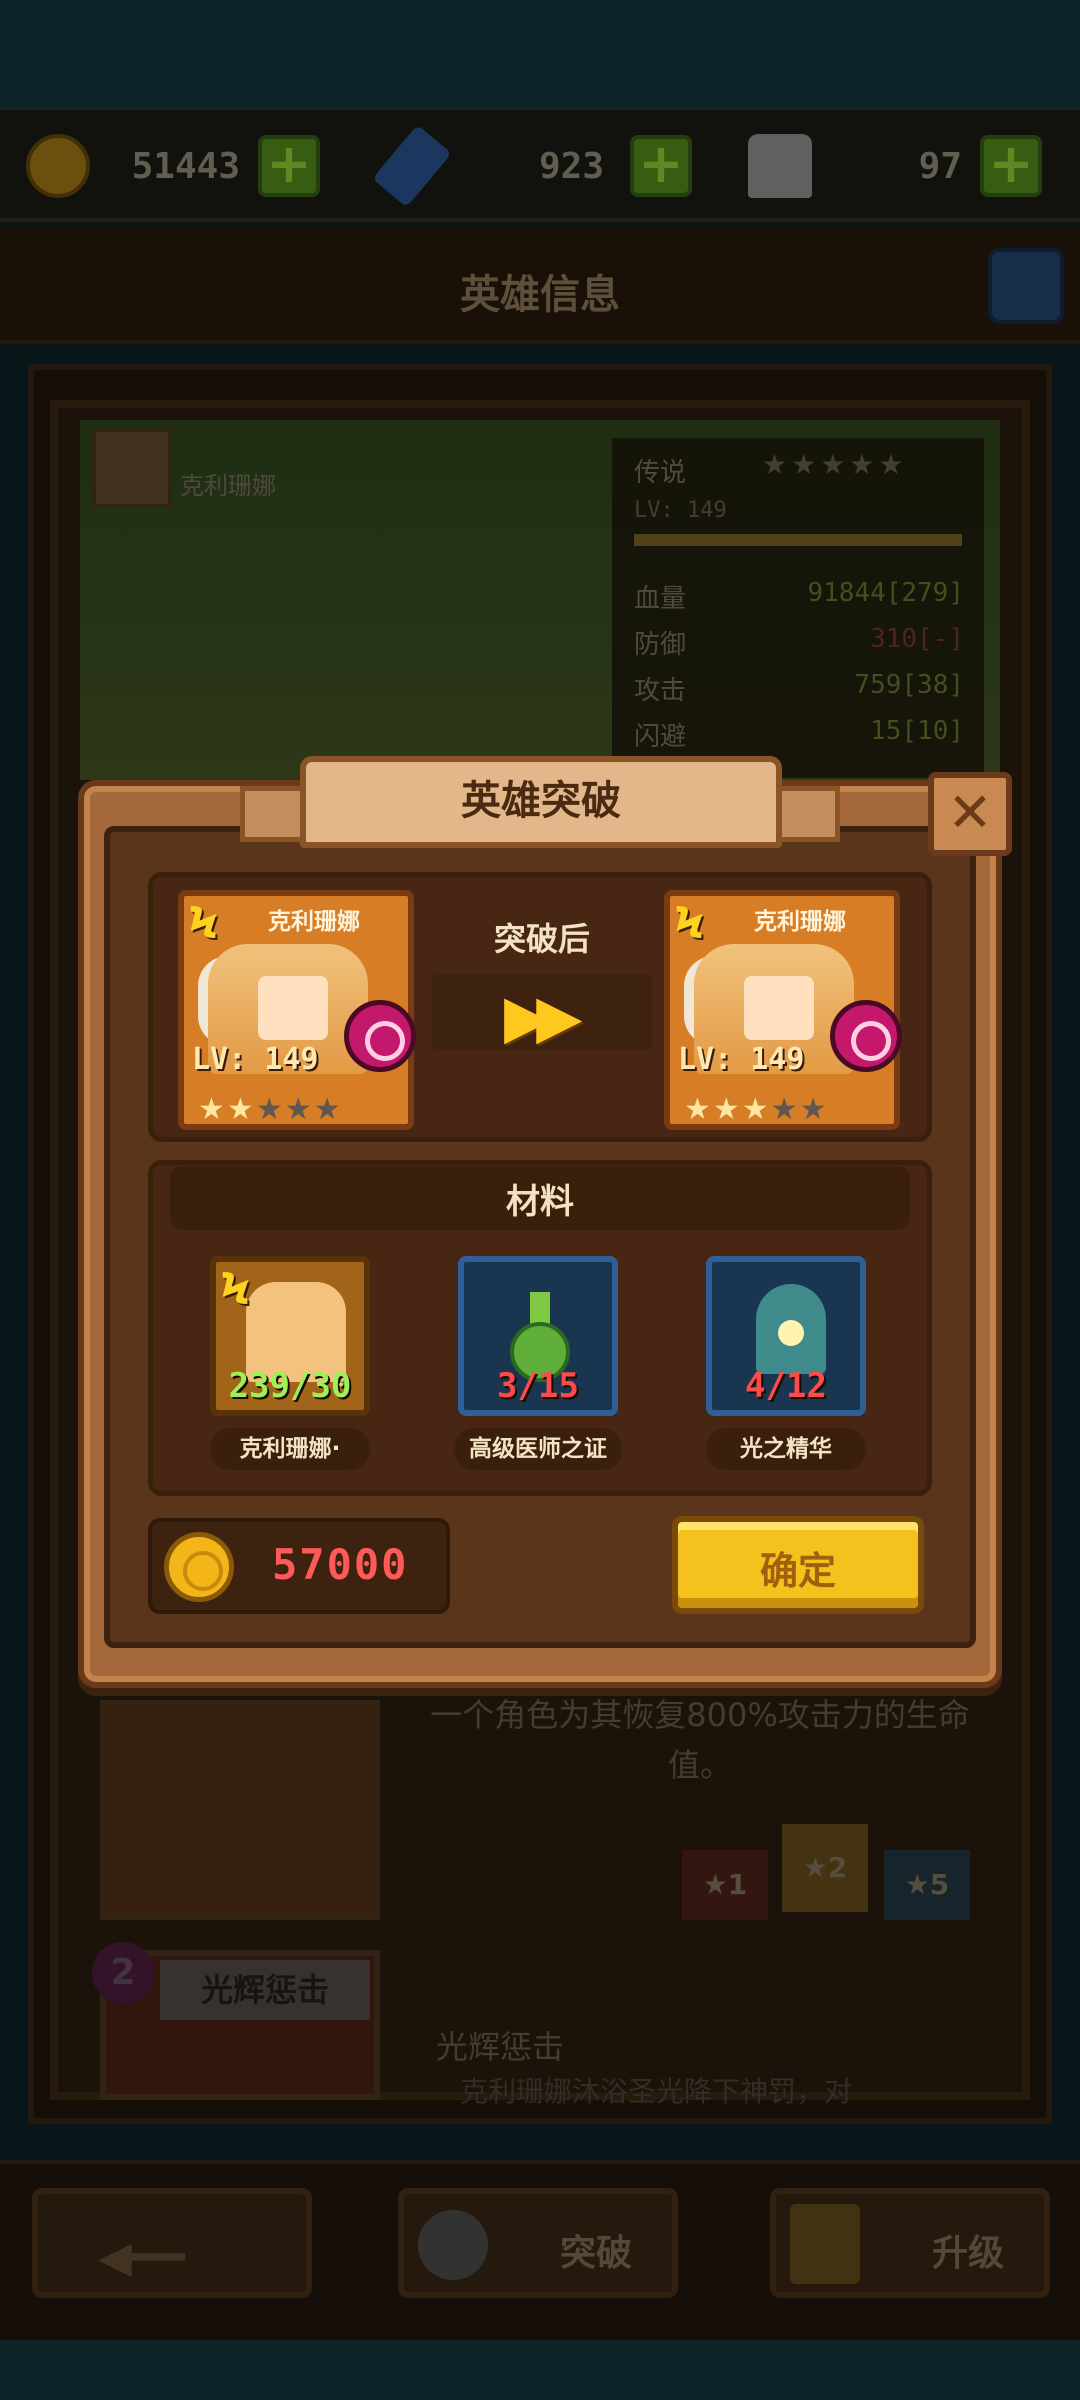 Image resolution: width=1080 pixels, height=2400 pixels. Describe the element at coordinates (235, 1289) in the screenshot. I see `lightning-icon: Ϟ` at that location.